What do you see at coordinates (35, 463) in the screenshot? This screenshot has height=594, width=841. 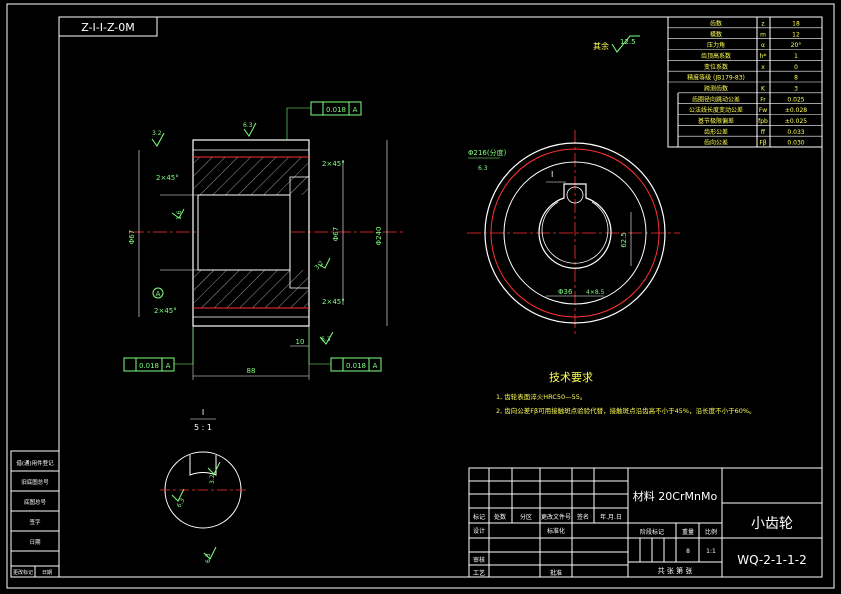 I see `svg-text: 借(通)用件登记` at bounding box center [35, 463].